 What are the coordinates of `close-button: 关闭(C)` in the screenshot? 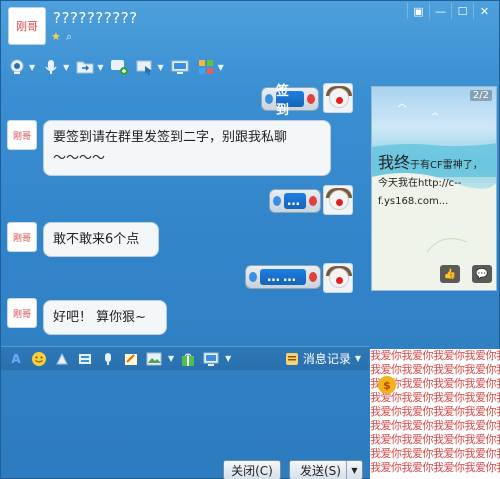 It's located at (252, 469).